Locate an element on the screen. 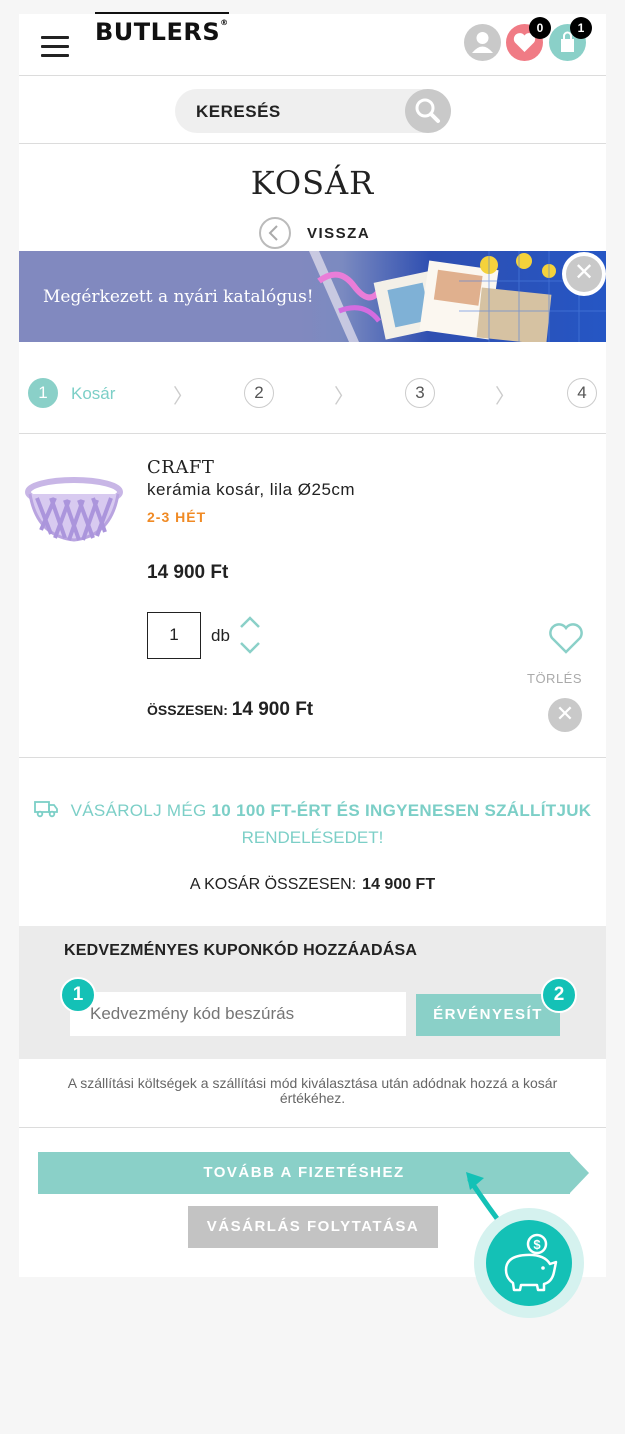 This screenshot has height=1434, width=625. free-shipping-amount: 10 100 FT-ÉRT ÉS INGYENESEN SZÁLLÍTJUK is located at coordinates (401, 810).